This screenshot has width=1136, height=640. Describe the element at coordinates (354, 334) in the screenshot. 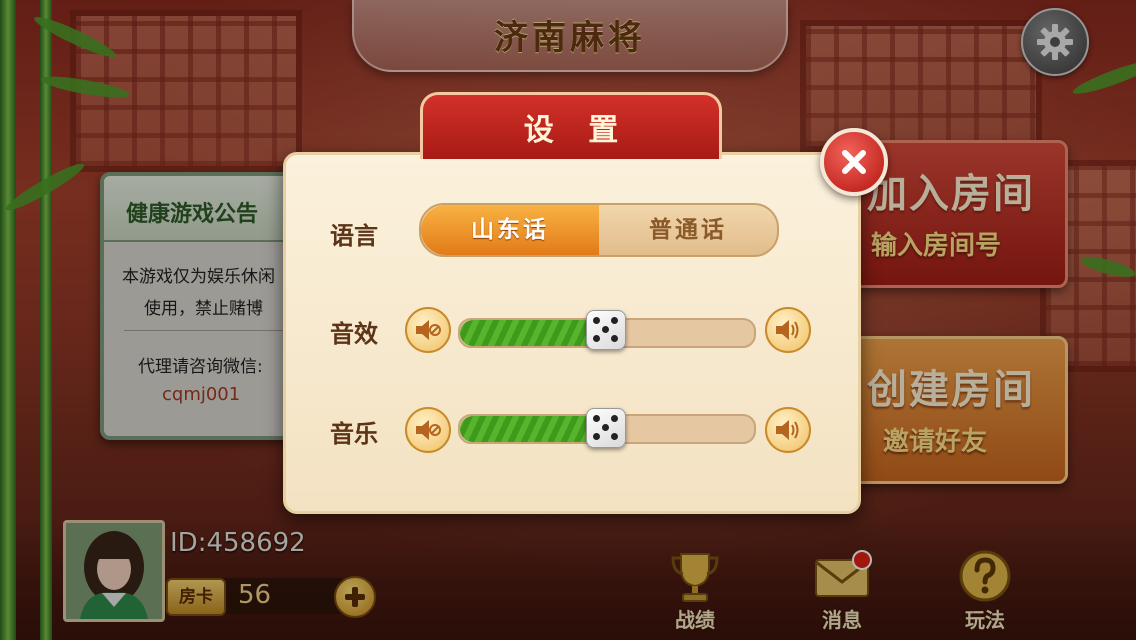

I see `sfx-label: 音效` at that location.